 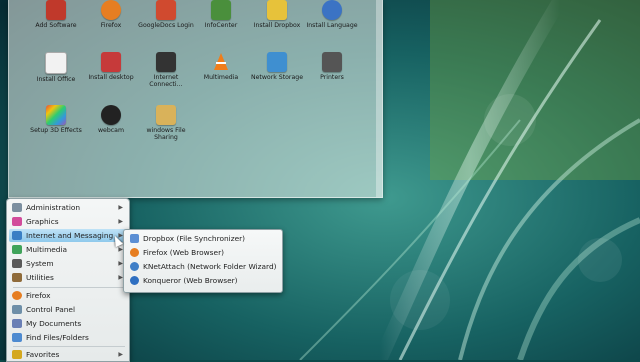 I want to click on desktop-icon-install-language: Install Language, so click(x=332, y=27).